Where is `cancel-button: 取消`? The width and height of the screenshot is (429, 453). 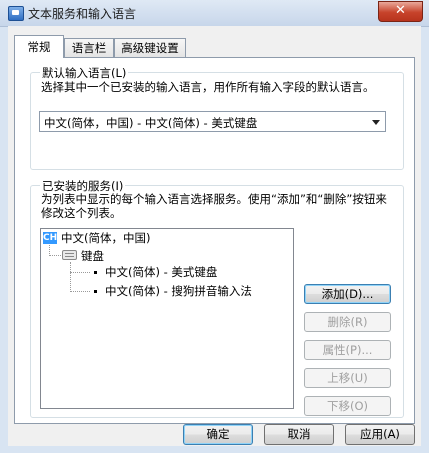
cancel-button: 取消 is located at coordinates (299, 434).